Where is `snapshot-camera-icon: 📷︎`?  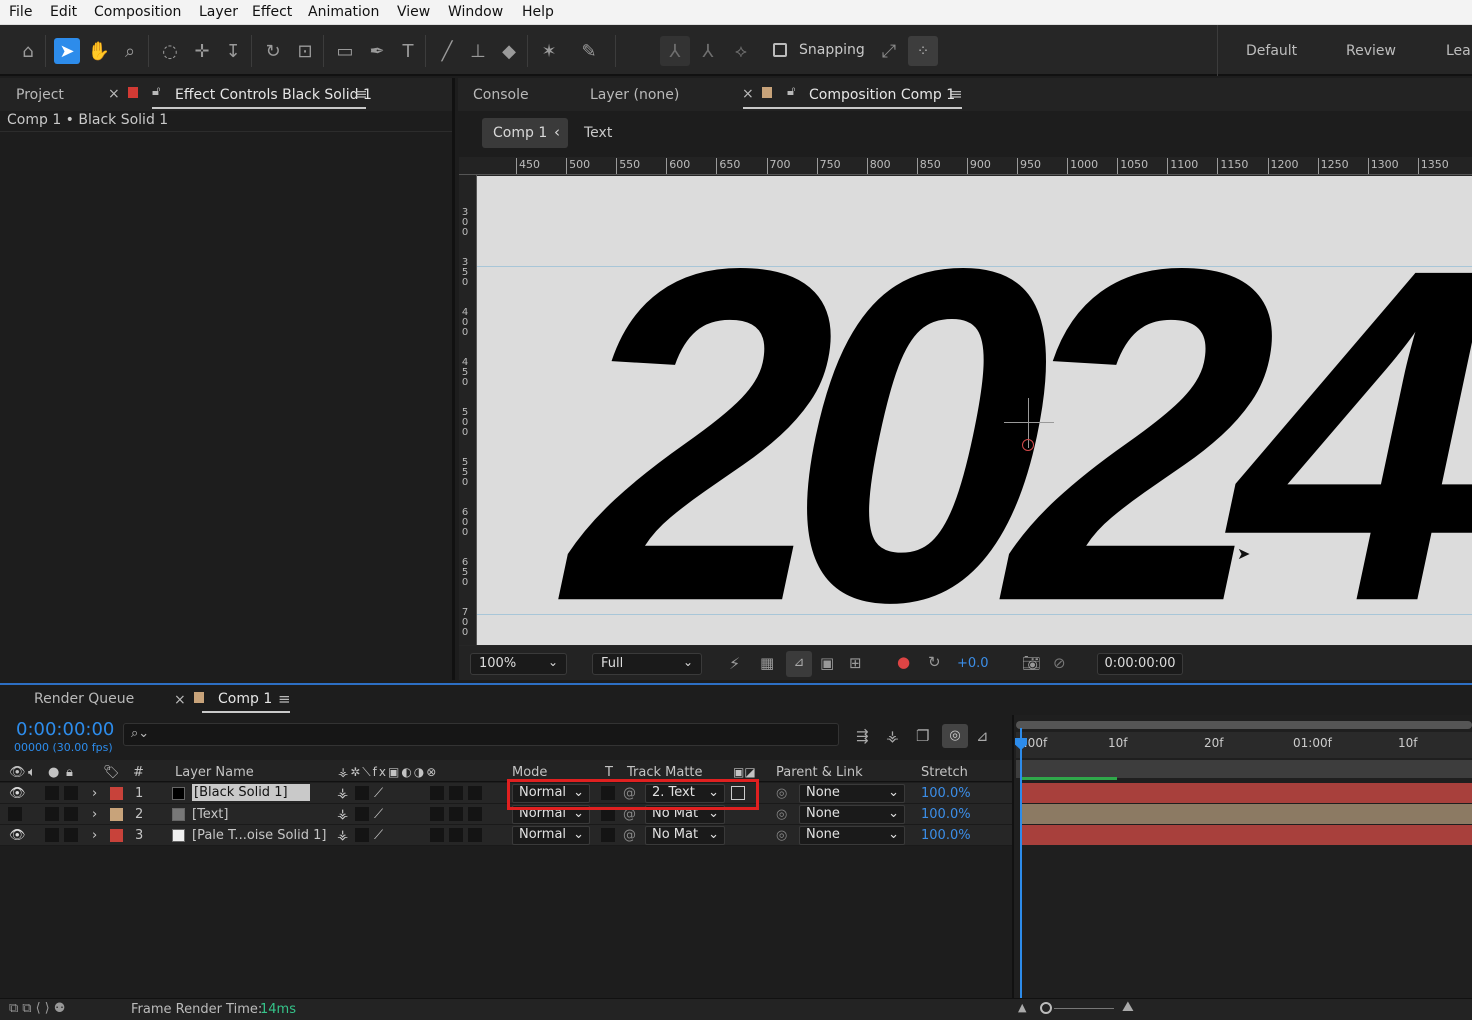 snapshot-camera-icon: 📷︎ is located at coordinates (1031, 663).